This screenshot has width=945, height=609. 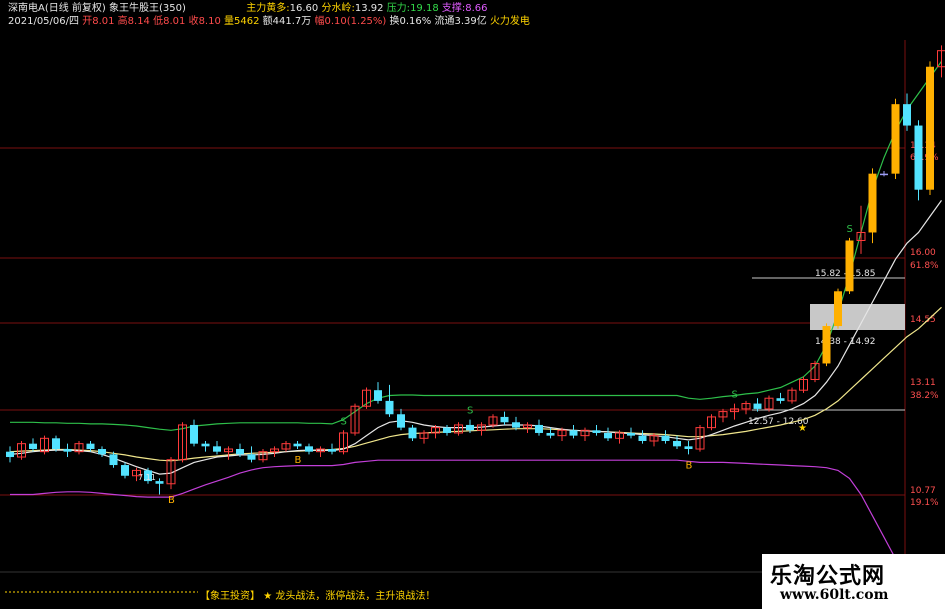 I want to click on watermark-title: 乐淘公式网, so click(x=828, y=576).